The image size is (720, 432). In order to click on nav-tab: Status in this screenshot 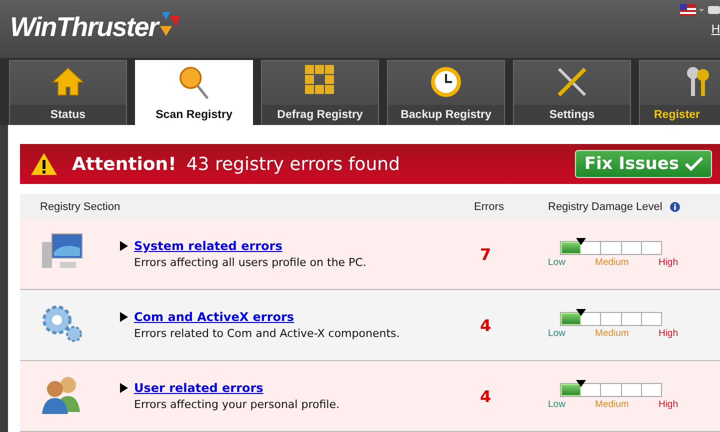, I will do `click(68, 92)`.